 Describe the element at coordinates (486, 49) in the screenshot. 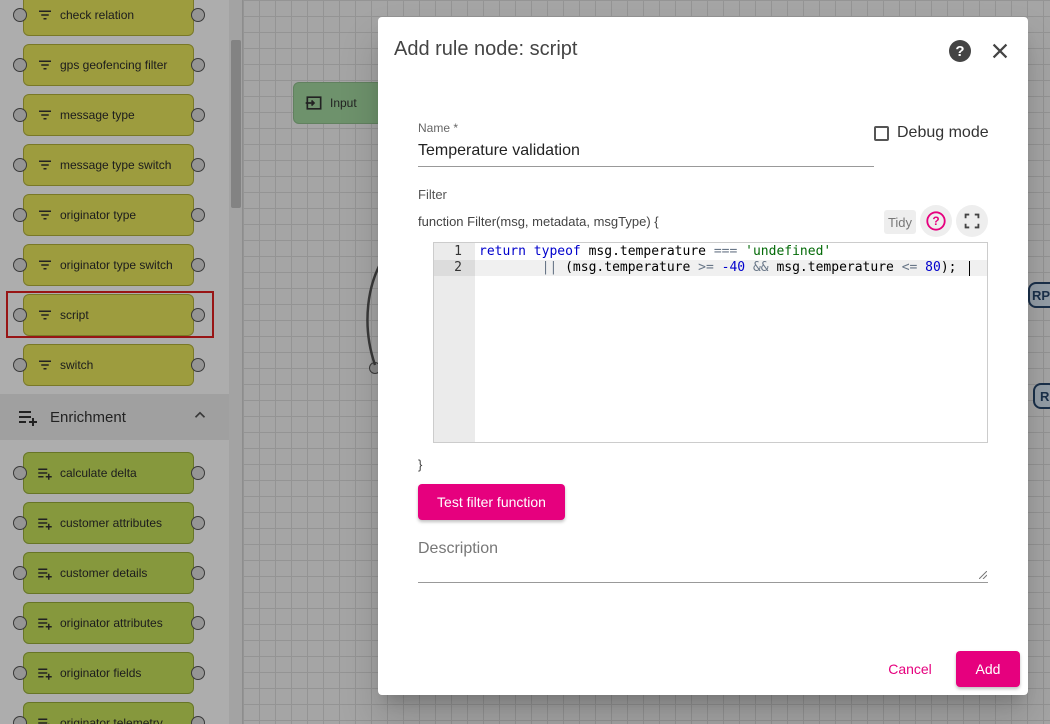

I see `dialog-title: Add rule node: script` at that location.